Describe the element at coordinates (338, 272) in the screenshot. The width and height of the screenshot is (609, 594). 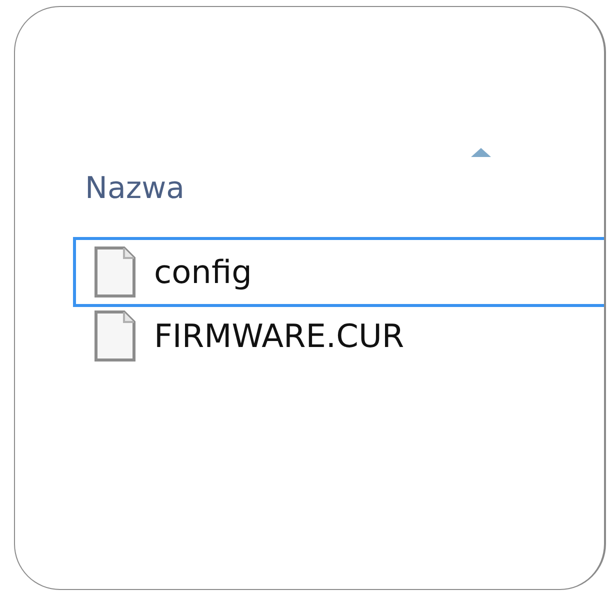
I see `file-row: config` at that location.